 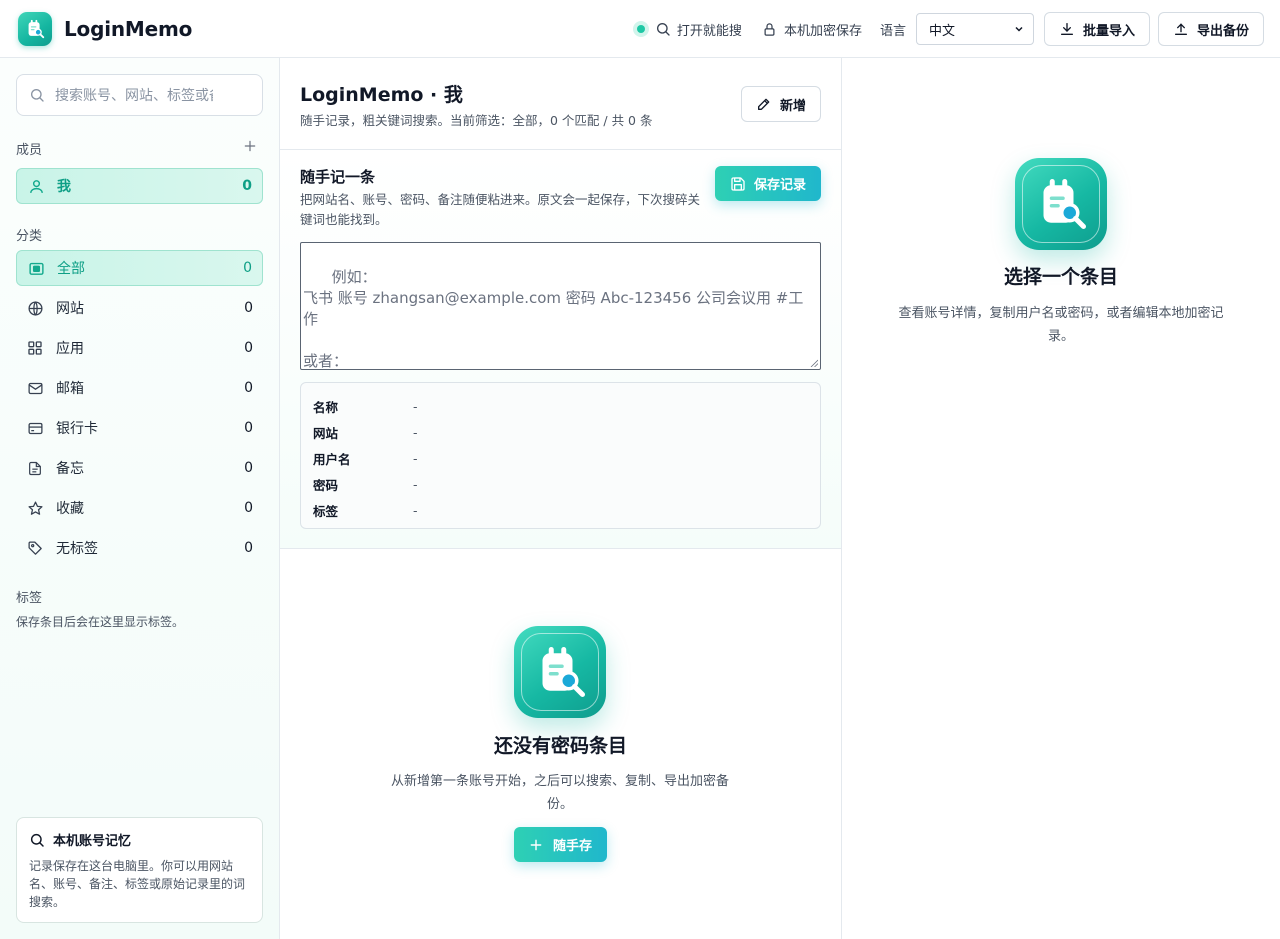 I want to click on quick-save-button: 随手存, so click(x=560, y=844).